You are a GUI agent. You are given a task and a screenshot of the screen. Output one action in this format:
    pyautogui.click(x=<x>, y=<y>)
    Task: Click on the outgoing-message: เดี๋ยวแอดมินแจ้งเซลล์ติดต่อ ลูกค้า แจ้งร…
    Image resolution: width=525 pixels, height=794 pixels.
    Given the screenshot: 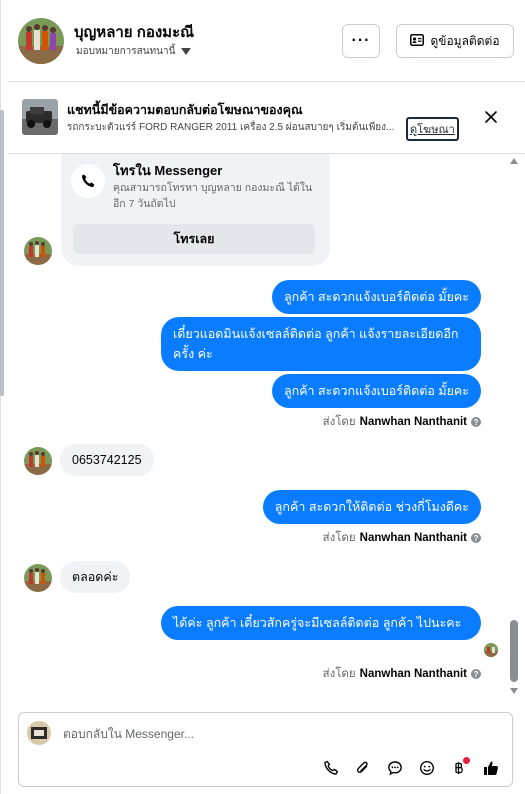 What is the action you would take?
    pyautogui.click(x=321, y=344)
    